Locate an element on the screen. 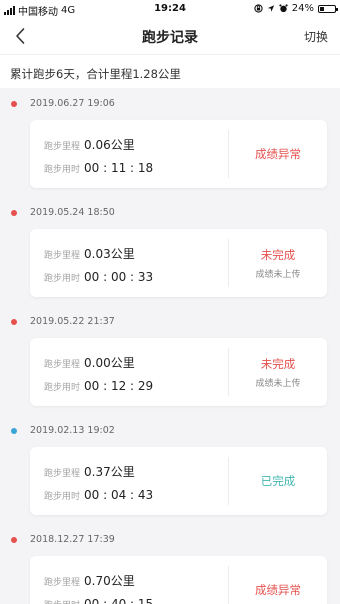 The image size is (340, 604). back-chevron-icon is located at coordinates (21, 36).